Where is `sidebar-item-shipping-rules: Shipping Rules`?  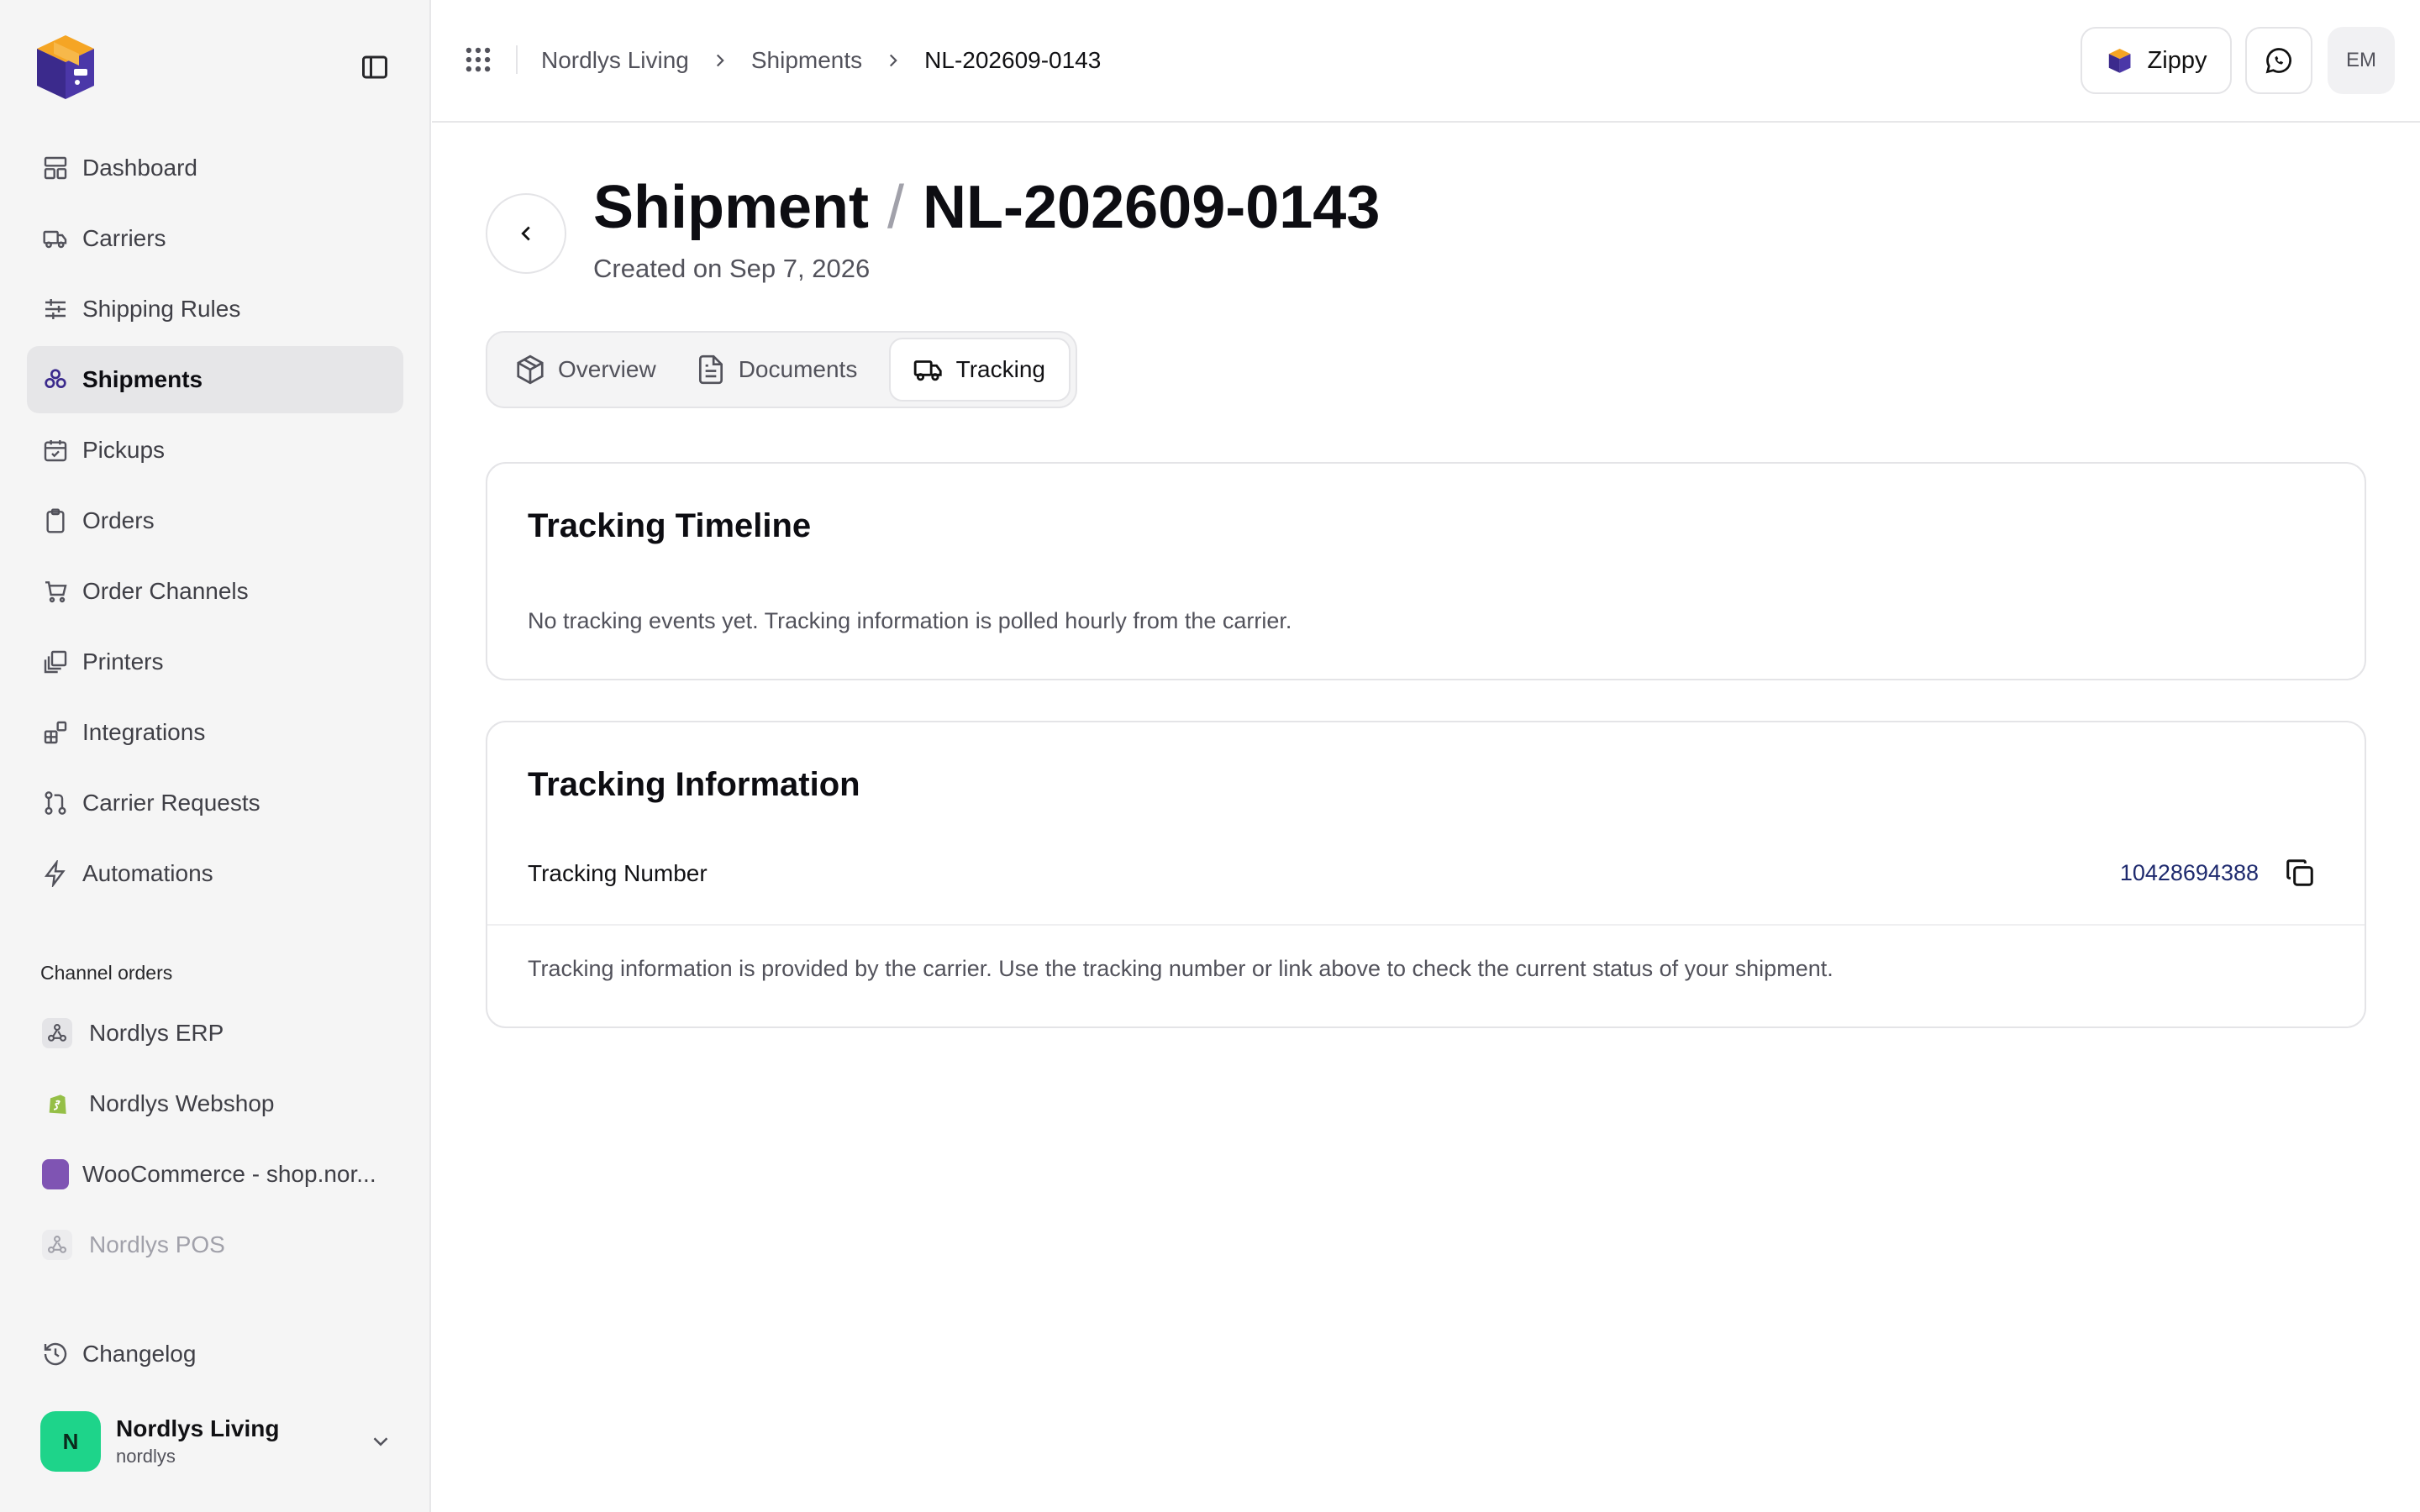
sidebar-item-shipping-rules: Shipping Rules is located at coordinates (215, 309).